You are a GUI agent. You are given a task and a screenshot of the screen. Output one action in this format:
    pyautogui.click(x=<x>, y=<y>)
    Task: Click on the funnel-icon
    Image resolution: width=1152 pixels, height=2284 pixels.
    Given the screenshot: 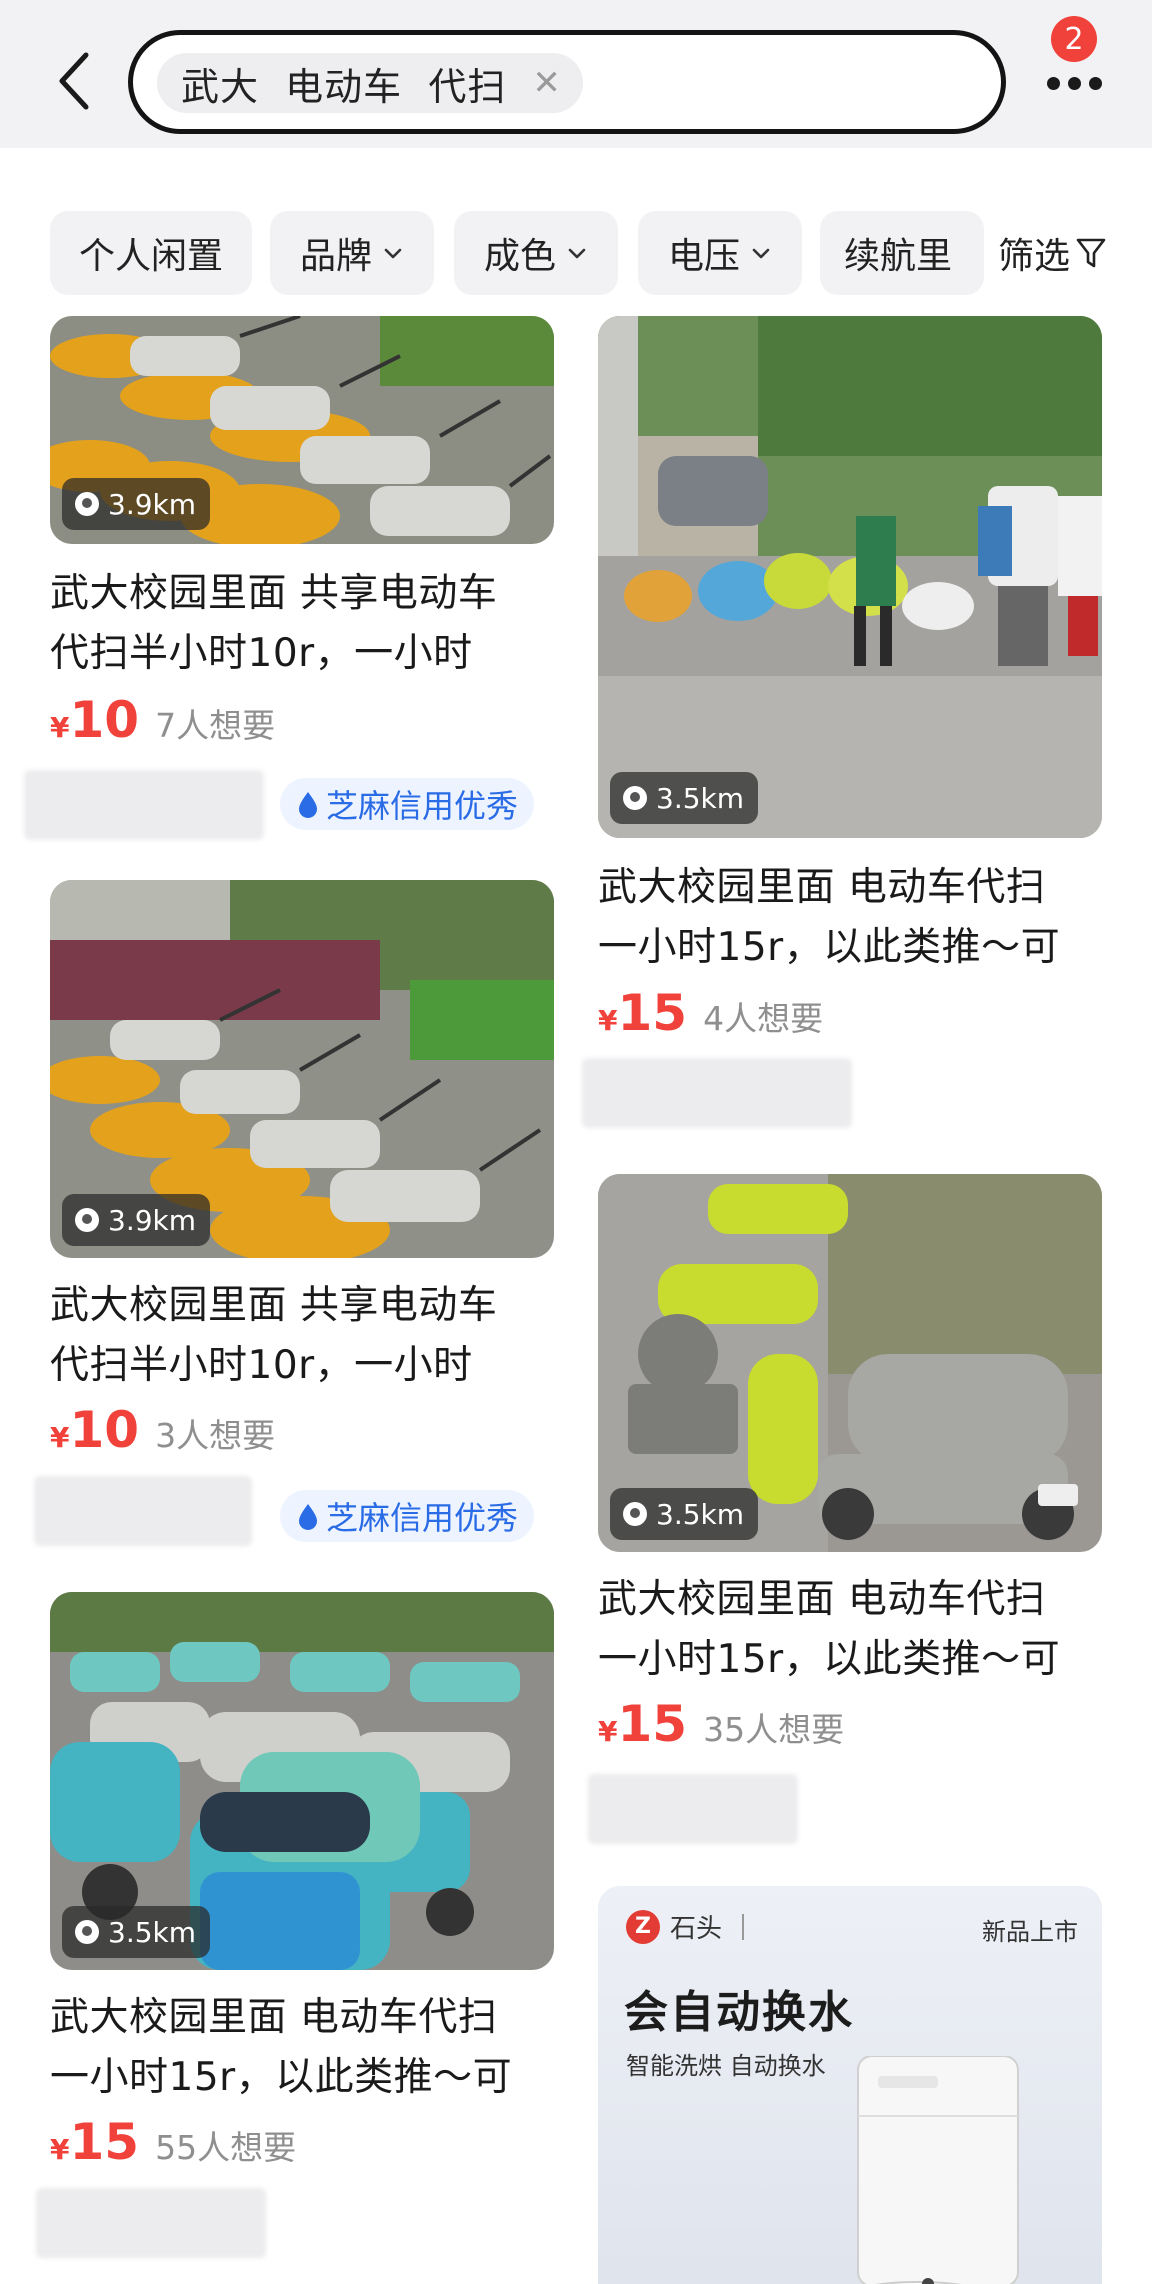 What is the action you would take?
    pyautogui.click(x=1091, y=253)
    